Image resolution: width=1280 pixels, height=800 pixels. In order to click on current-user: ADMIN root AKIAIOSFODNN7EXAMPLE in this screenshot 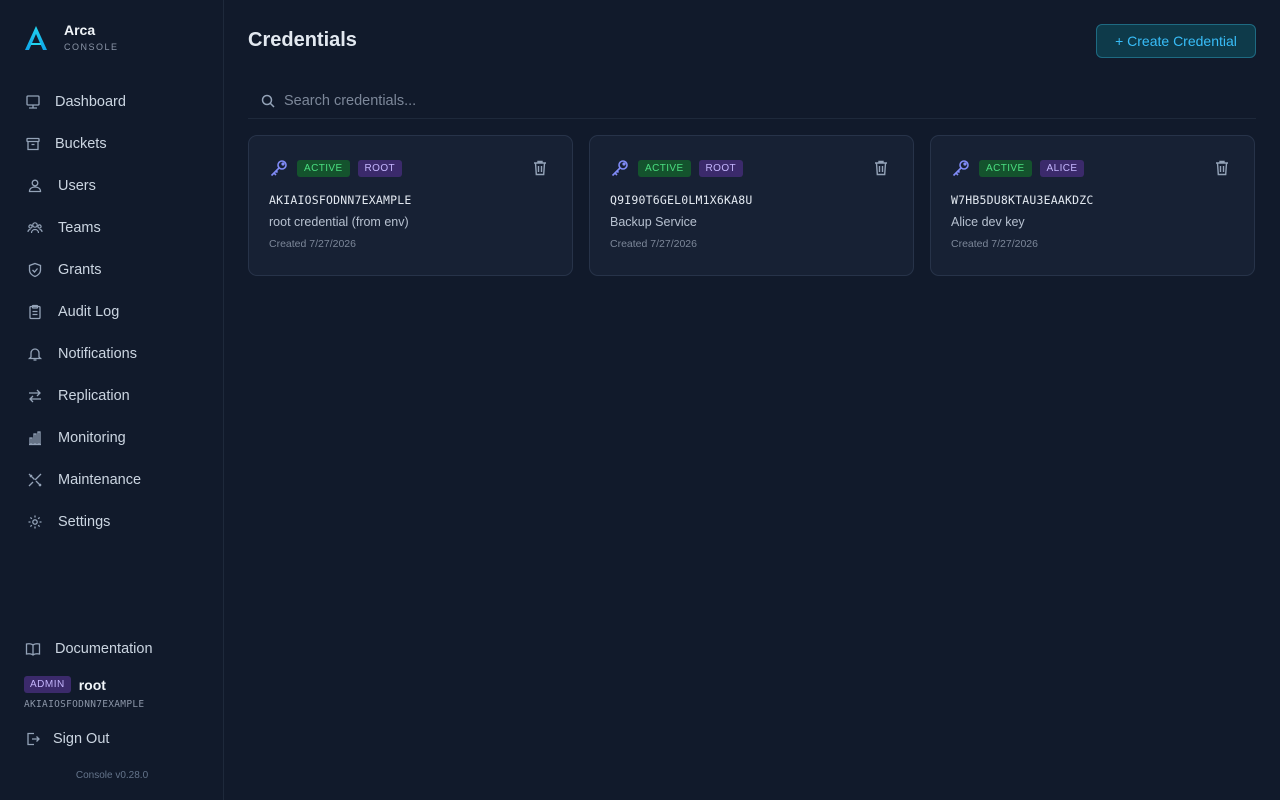, I will do `click(84, 693)`.